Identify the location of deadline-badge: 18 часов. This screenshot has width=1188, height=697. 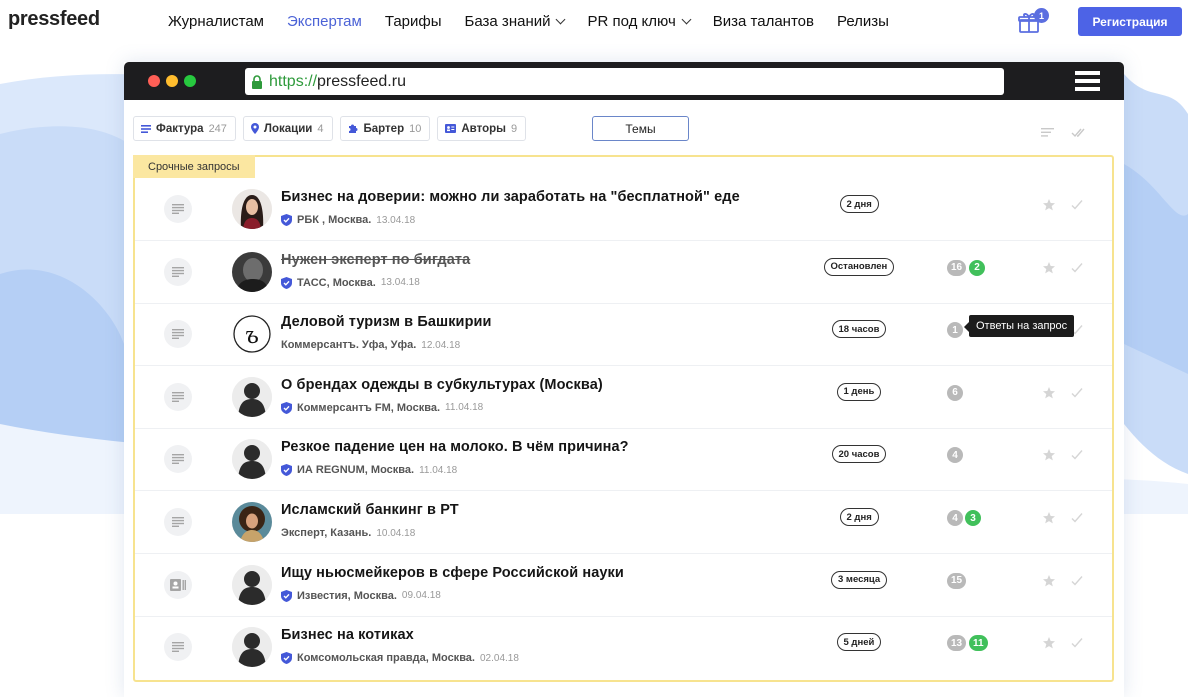
(859, 329).